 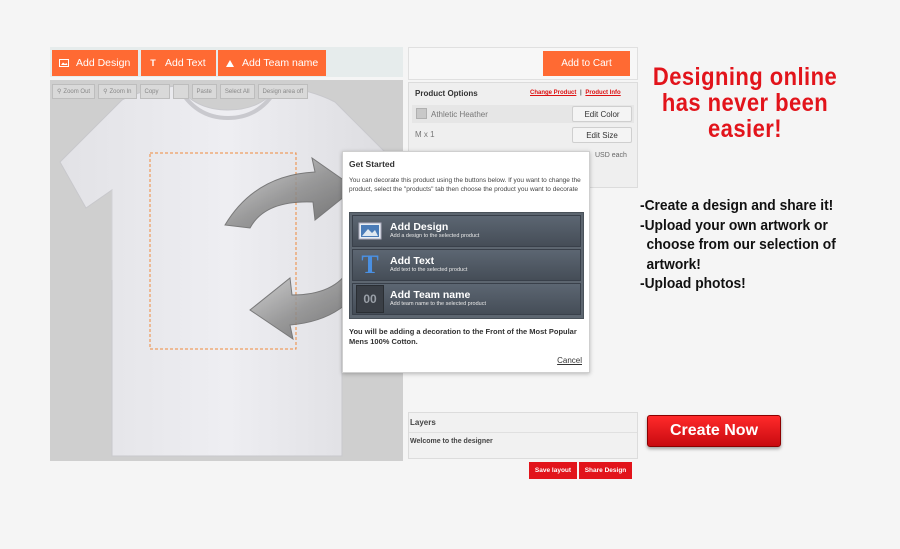 What do you see at coordinates (103, 63) in the screenshot?
I see `add-design-label: Add Design` at bounding box center [103, 63].